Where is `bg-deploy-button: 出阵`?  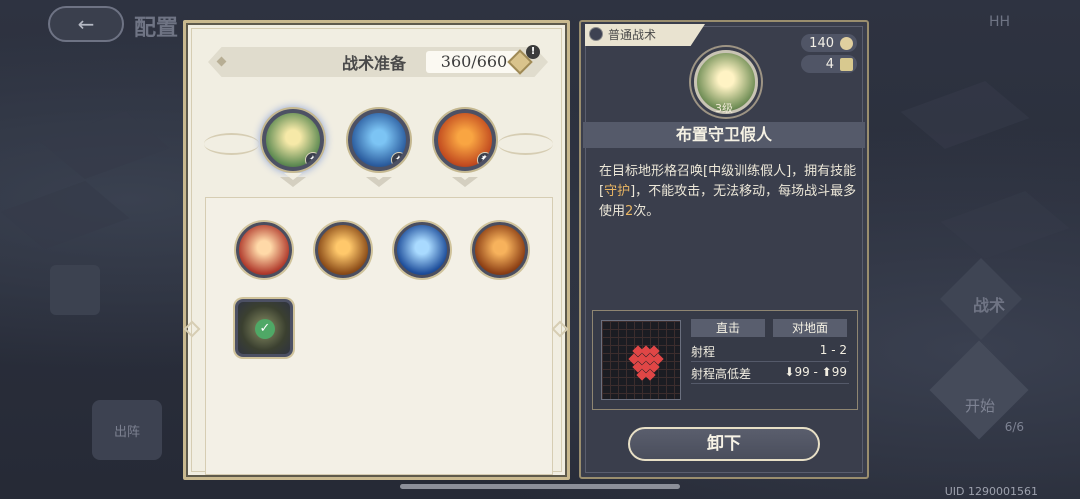
bg-deploy-button: 出阵 is located at coordinates (127, 430).